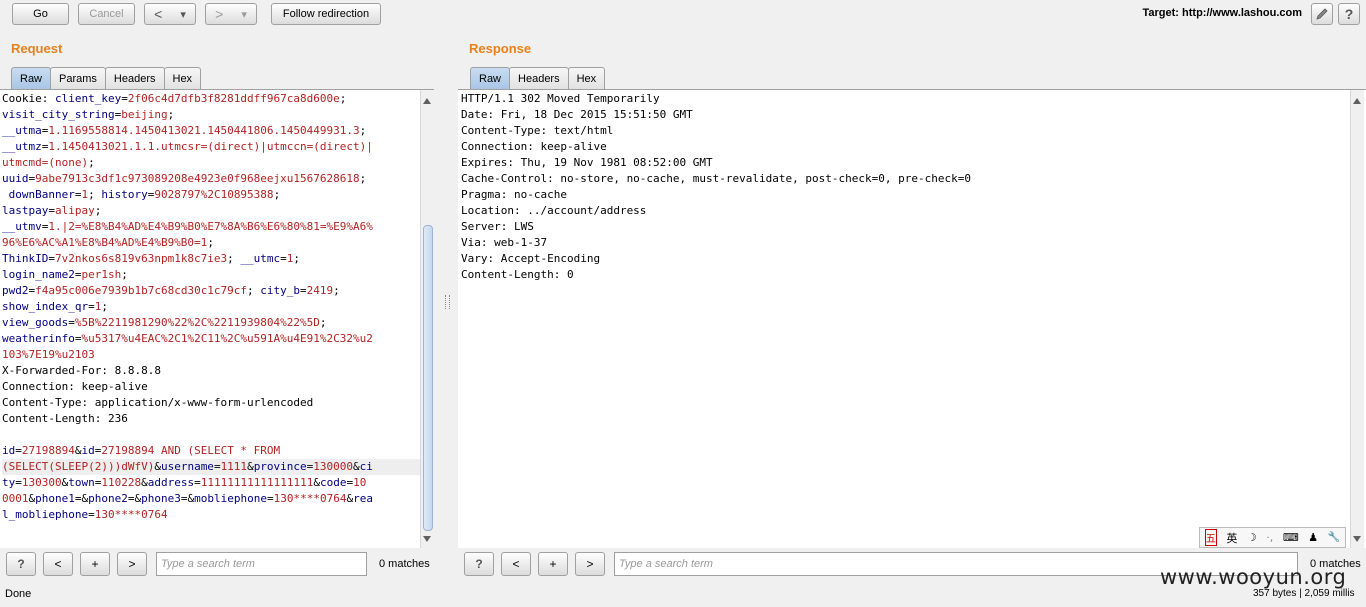  Describe the element at coordinates (88, 114) in the screenshot. I see `request-line: visit_city_string=beijing;` at that location.